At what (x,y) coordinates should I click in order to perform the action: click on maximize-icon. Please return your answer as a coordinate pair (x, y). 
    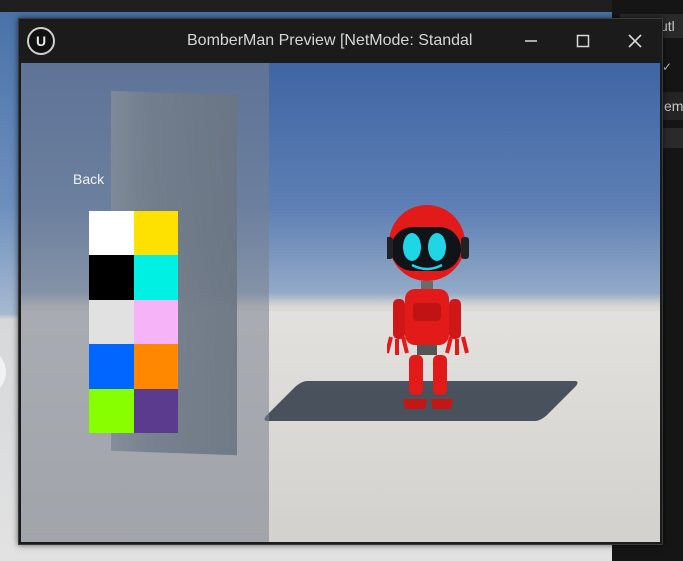
    Looking at the image, I should click on (583, 41).